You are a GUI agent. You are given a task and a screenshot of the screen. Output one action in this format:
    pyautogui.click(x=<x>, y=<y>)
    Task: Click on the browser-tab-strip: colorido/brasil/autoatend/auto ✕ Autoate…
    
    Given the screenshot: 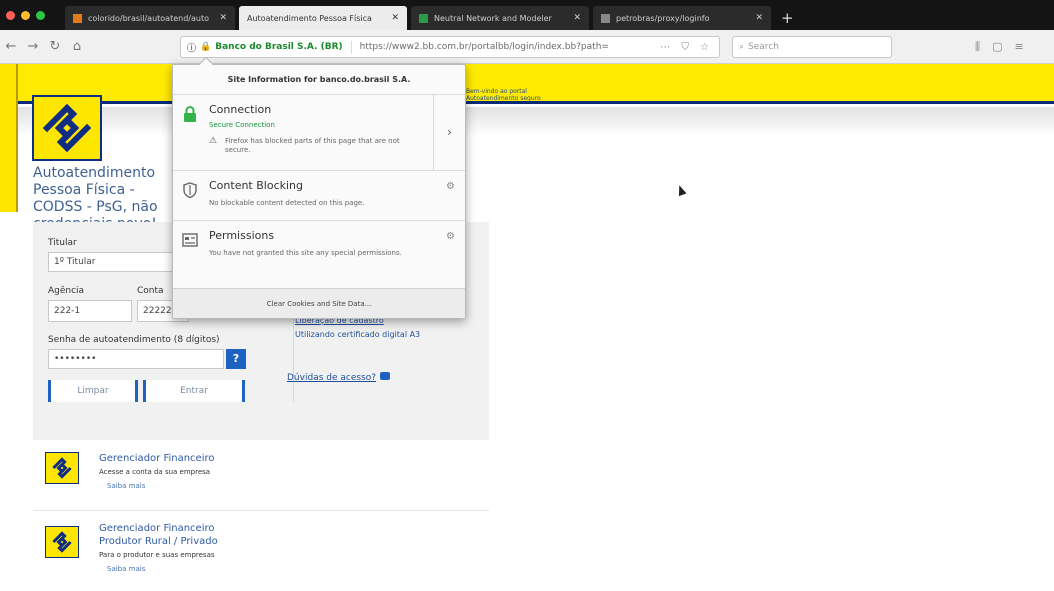 What is the action you would take?
    pyautogui.click(x=527, y=15)
    